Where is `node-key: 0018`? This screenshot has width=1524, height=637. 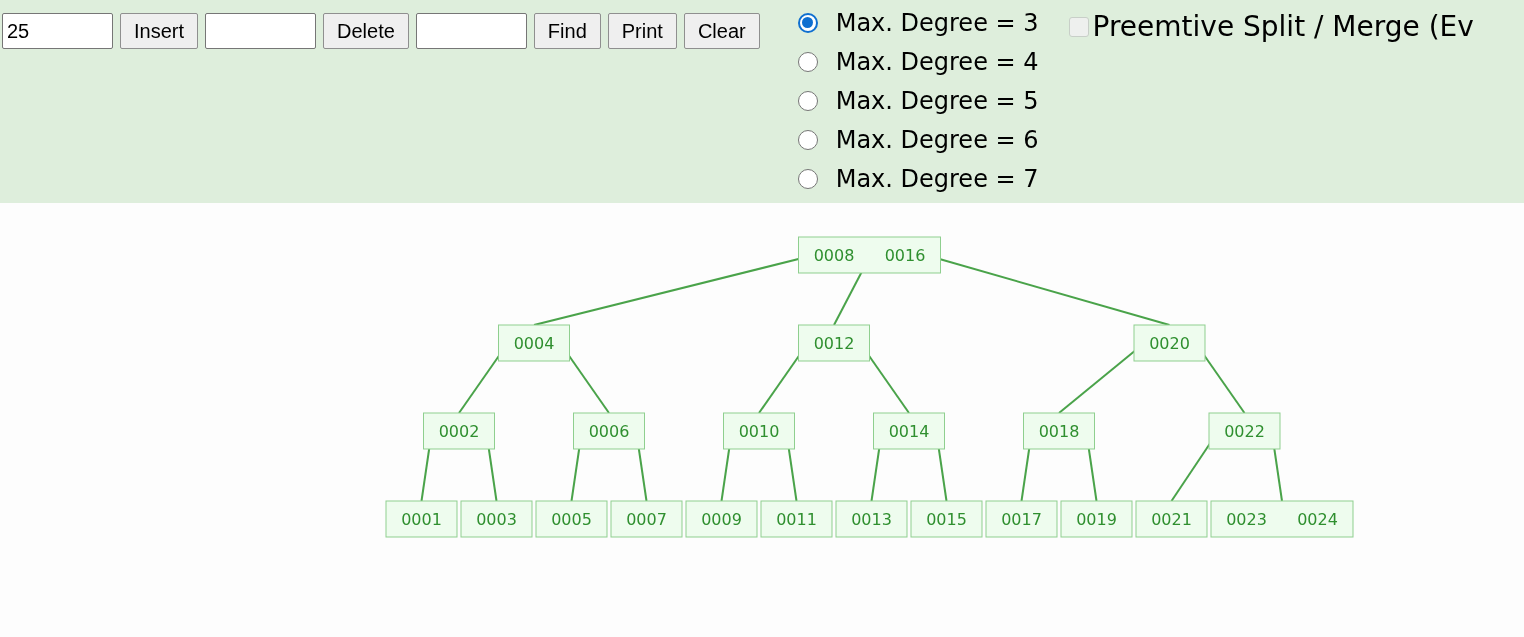
node-key: 0018 is located at coordinates (1059, 431).